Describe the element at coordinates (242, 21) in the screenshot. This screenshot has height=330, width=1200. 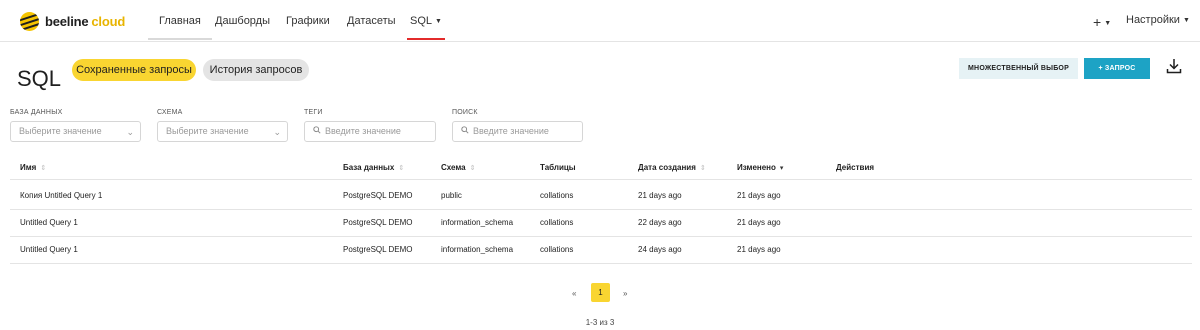
I see `nav-item-dashboards: Дашборды` at that location.